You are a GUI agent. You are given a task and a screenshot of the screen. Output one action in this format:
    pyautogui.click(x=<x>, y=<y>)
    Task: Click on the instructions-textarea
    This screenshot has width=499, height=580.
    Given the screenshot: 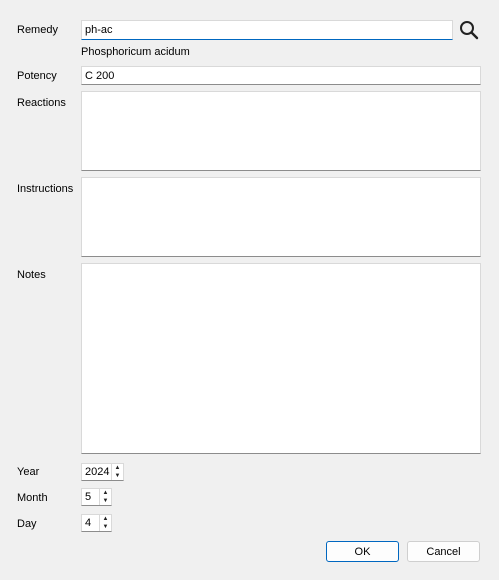 What is the action you would take?
    pyautogui.click(x=281, y=217)
    